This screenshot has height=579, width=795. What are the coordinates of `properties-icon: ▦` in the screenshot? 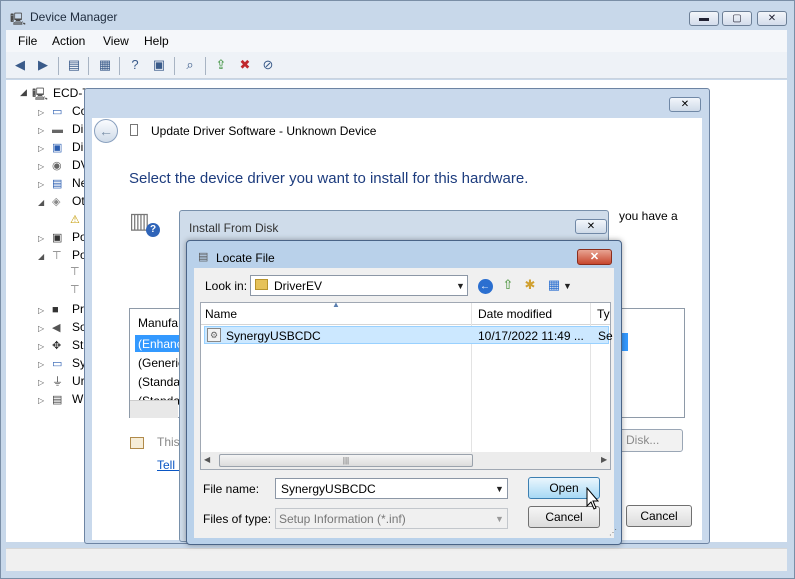 It's located at (105, 65).